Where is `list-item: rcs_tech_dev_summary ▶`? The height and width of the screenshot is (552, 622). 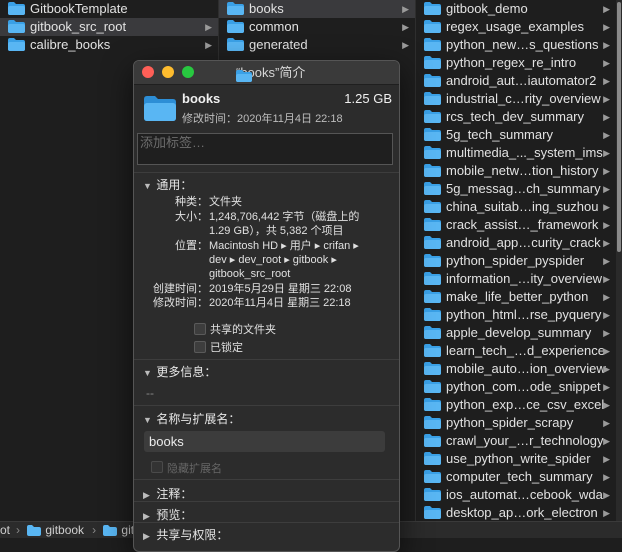
list-item: rcs_tech_dev_summary ▶ is located at coordinates (516, 117).